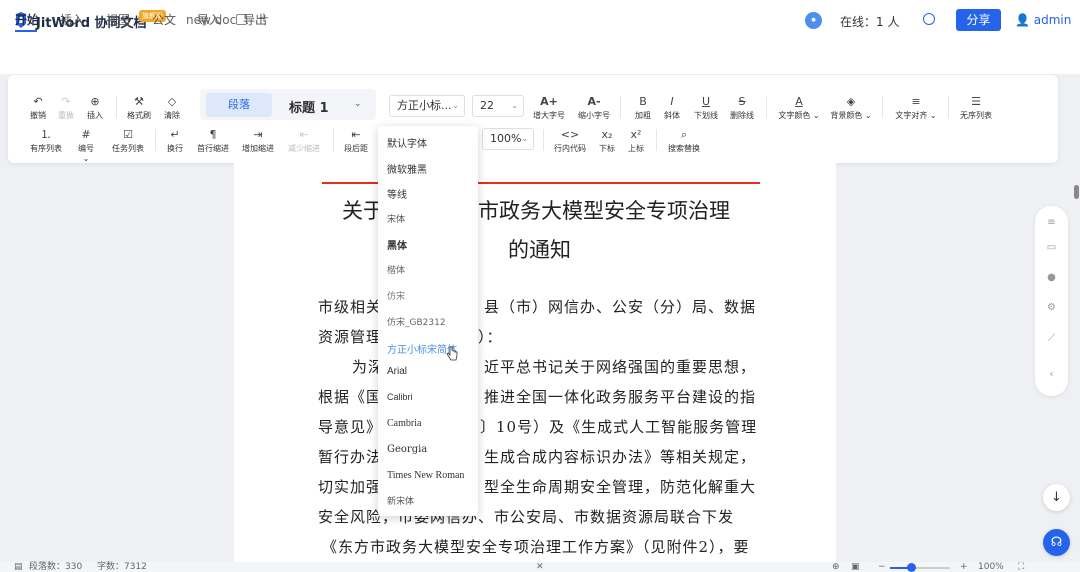  What do you see at coordinates (38, 108) in the screenshot?
I see `undo-button: ↶ 撤销` at bounding box center [38, 108].